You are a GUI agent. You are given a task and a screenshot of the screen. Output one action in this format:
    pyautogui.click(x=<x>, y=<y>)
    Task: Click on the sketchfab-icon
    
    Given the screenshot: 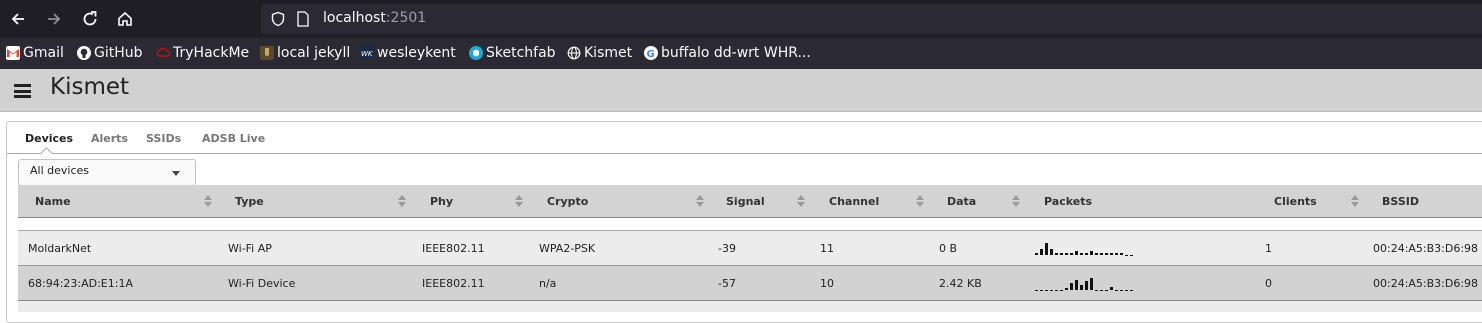 What is the action you would take?
    pyautogui.click(x=476, y=53)
    